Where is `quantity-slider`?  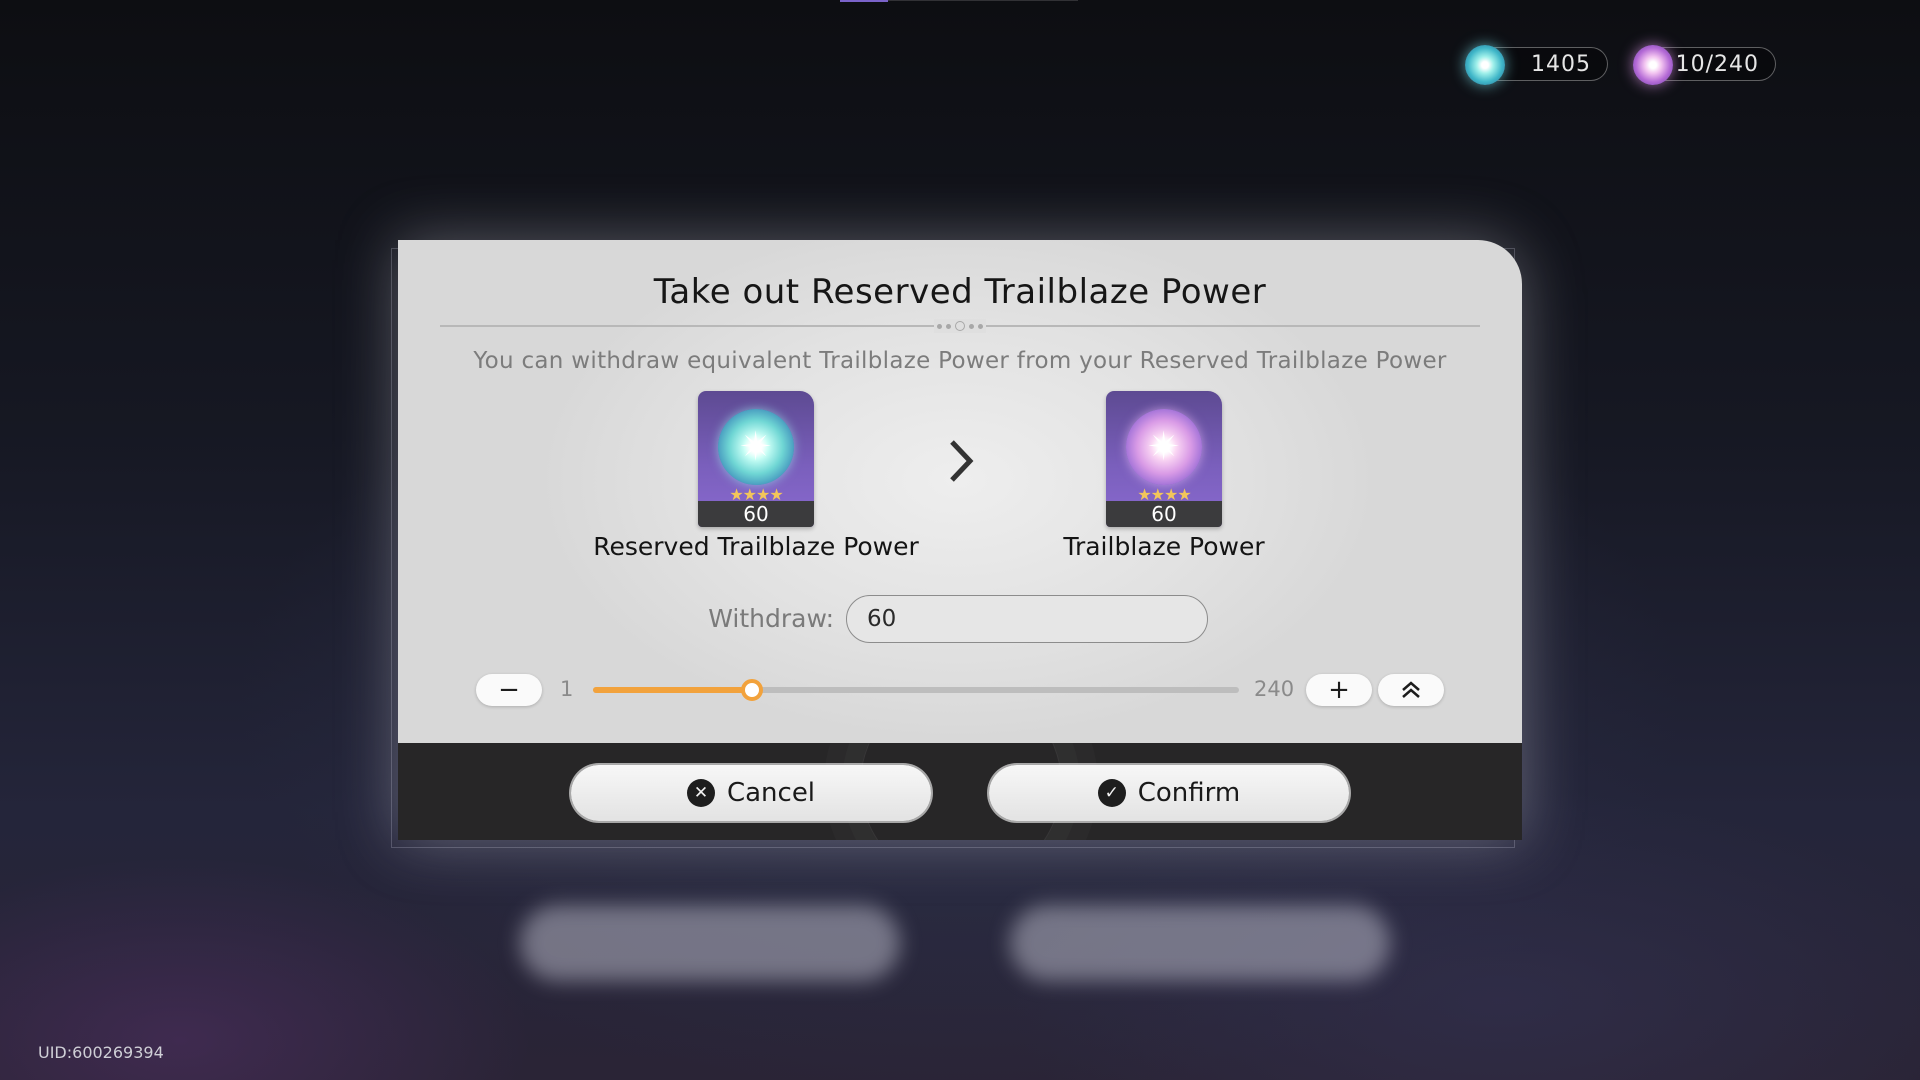
quantity-slider is located at coordinates (916, 690).